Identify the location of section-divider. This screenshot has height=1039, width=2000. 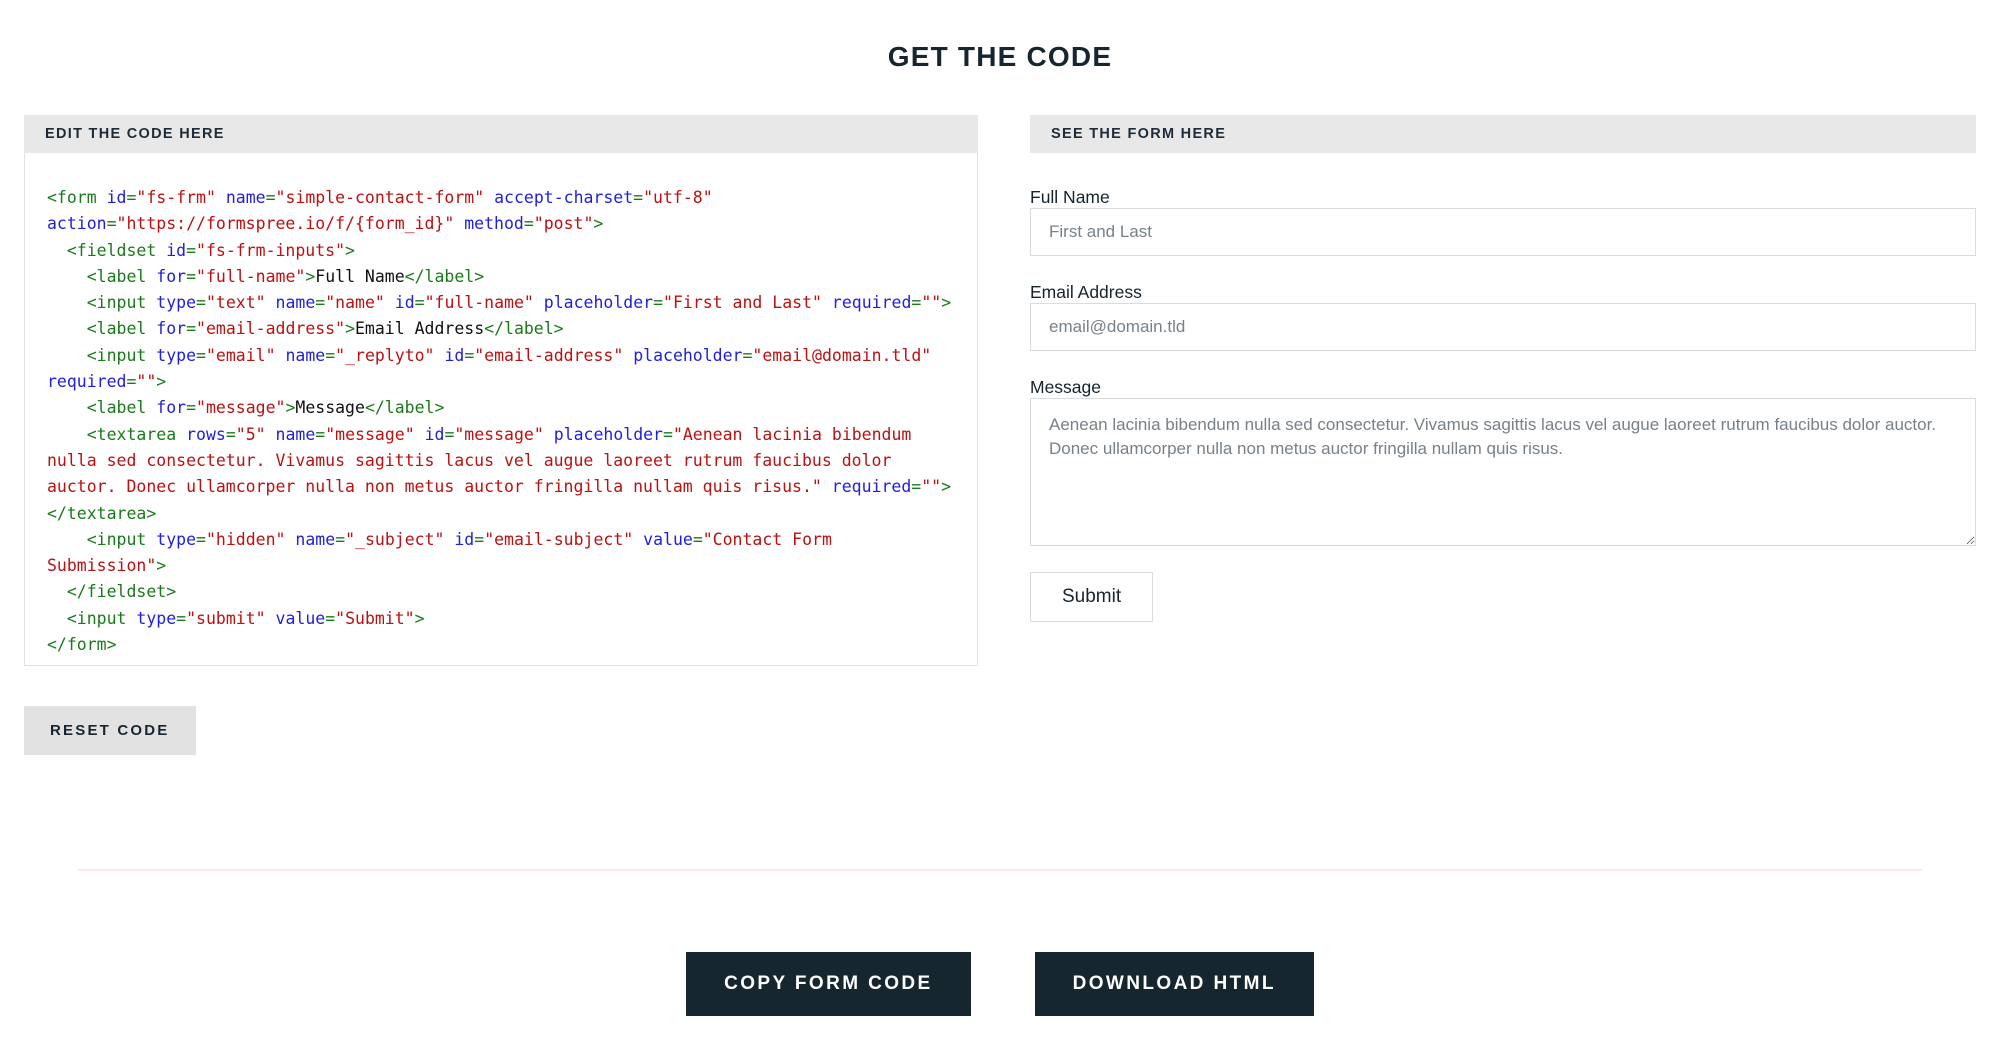
(1000, 870).